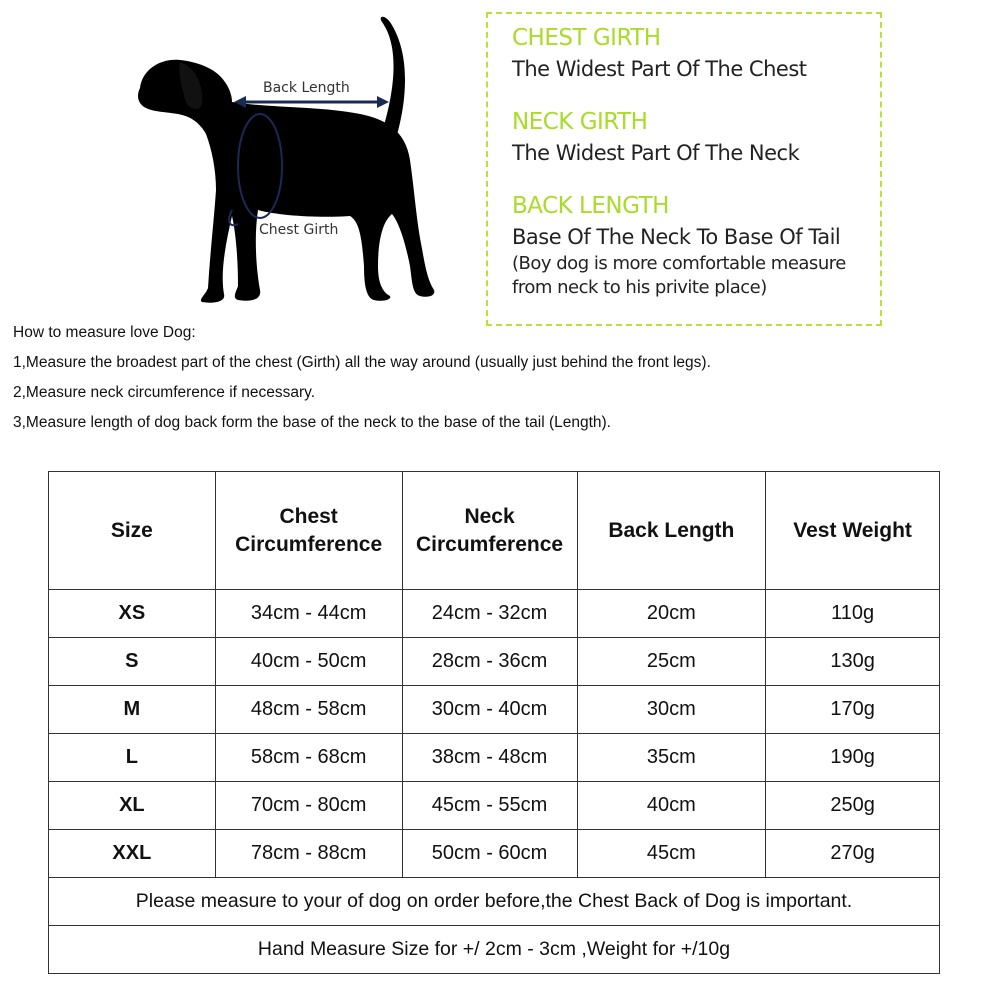  I want to click on table-row: XL 70cm - 80cm 45cm - 55cm 40cm 250g, so click(494, 805).